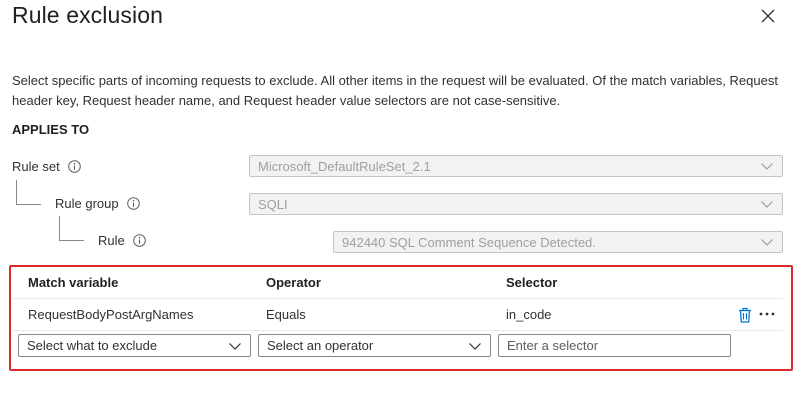  I want to click on column-header-selector: Selector, so click(532, 282).